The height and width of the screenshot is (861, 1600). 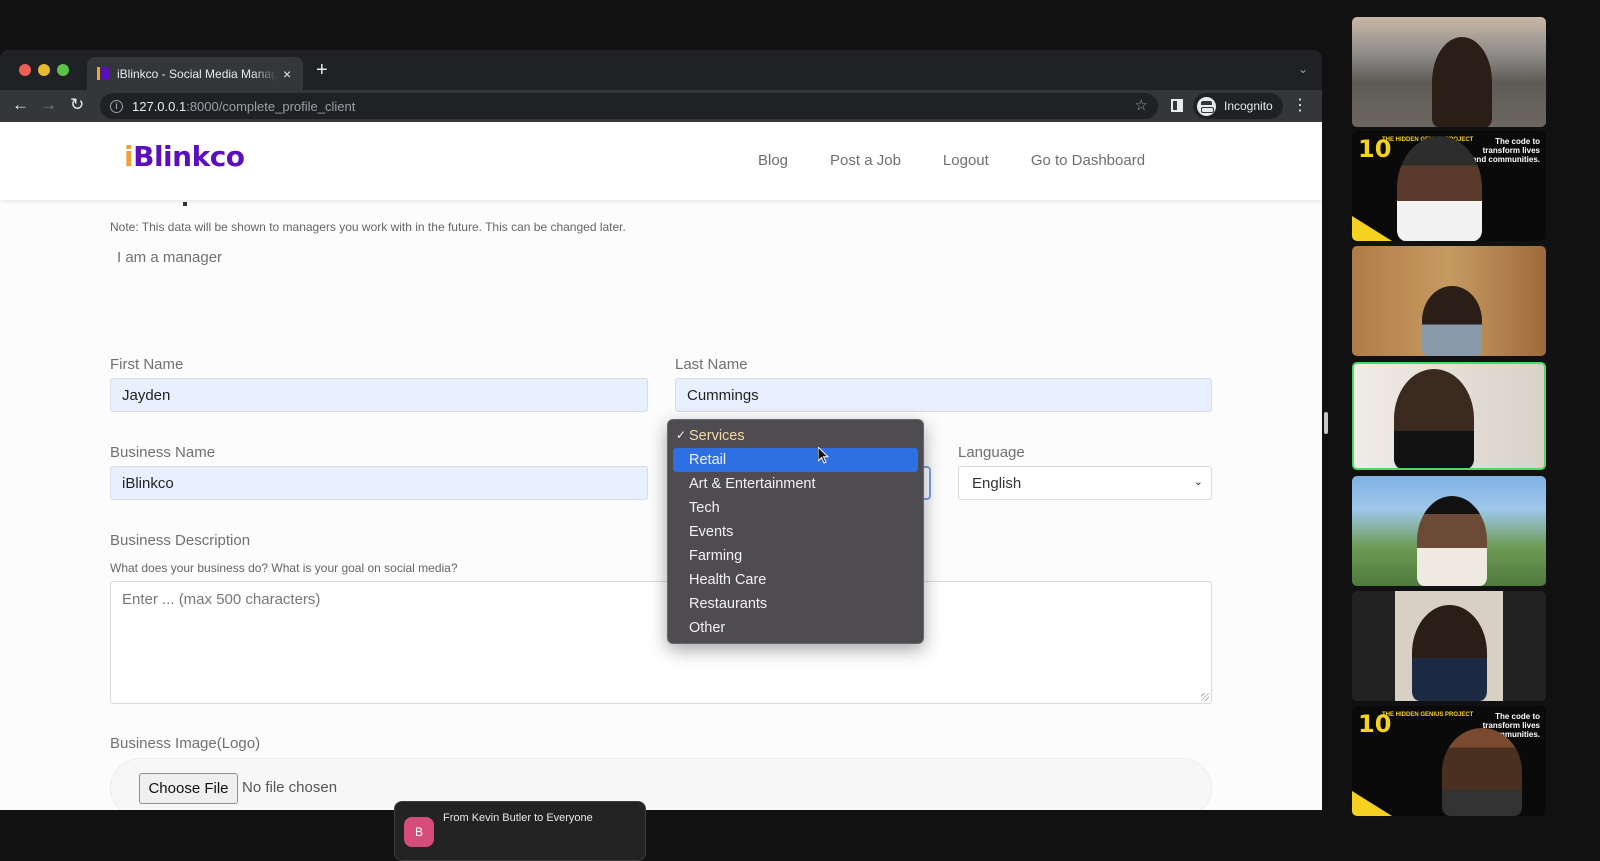 What do you see at coordinates (795, 556) in the screenshot?
I see `dropdown-option-farming: Farming` at bounding box center [795, 556].